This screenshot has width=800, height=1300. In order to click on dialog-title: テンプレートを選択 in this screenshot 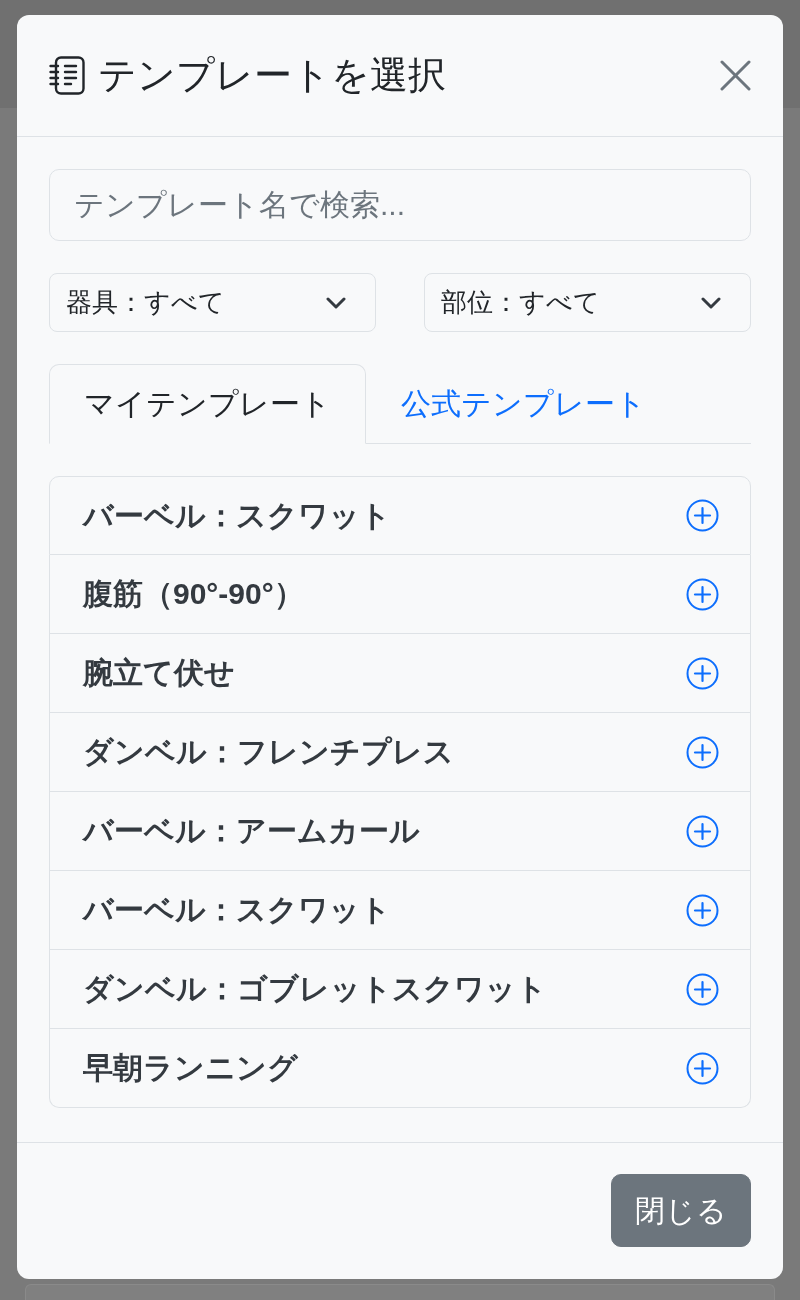, I will do `click(272, 75)`.